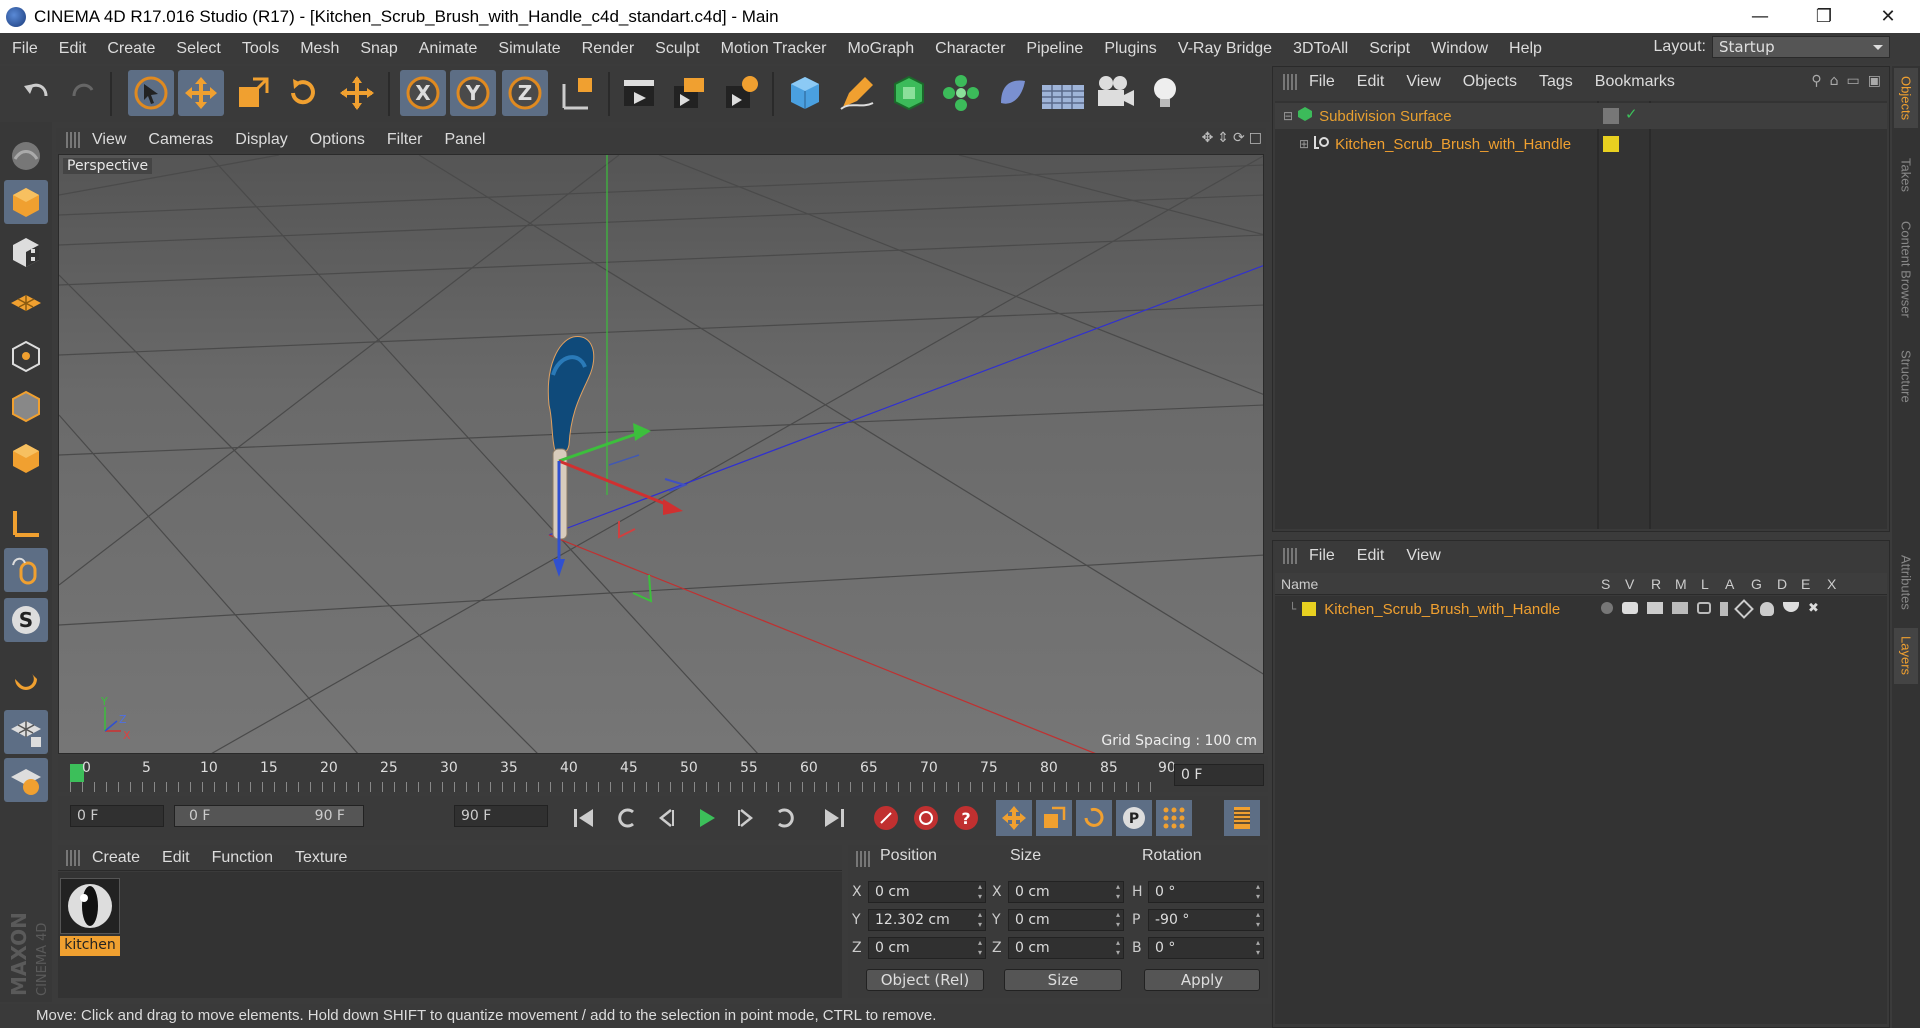 This screenshot has width=1920, height=1028. I want to click on coordinate-mode-dropdown: Object (Rel), so click(925, 980).